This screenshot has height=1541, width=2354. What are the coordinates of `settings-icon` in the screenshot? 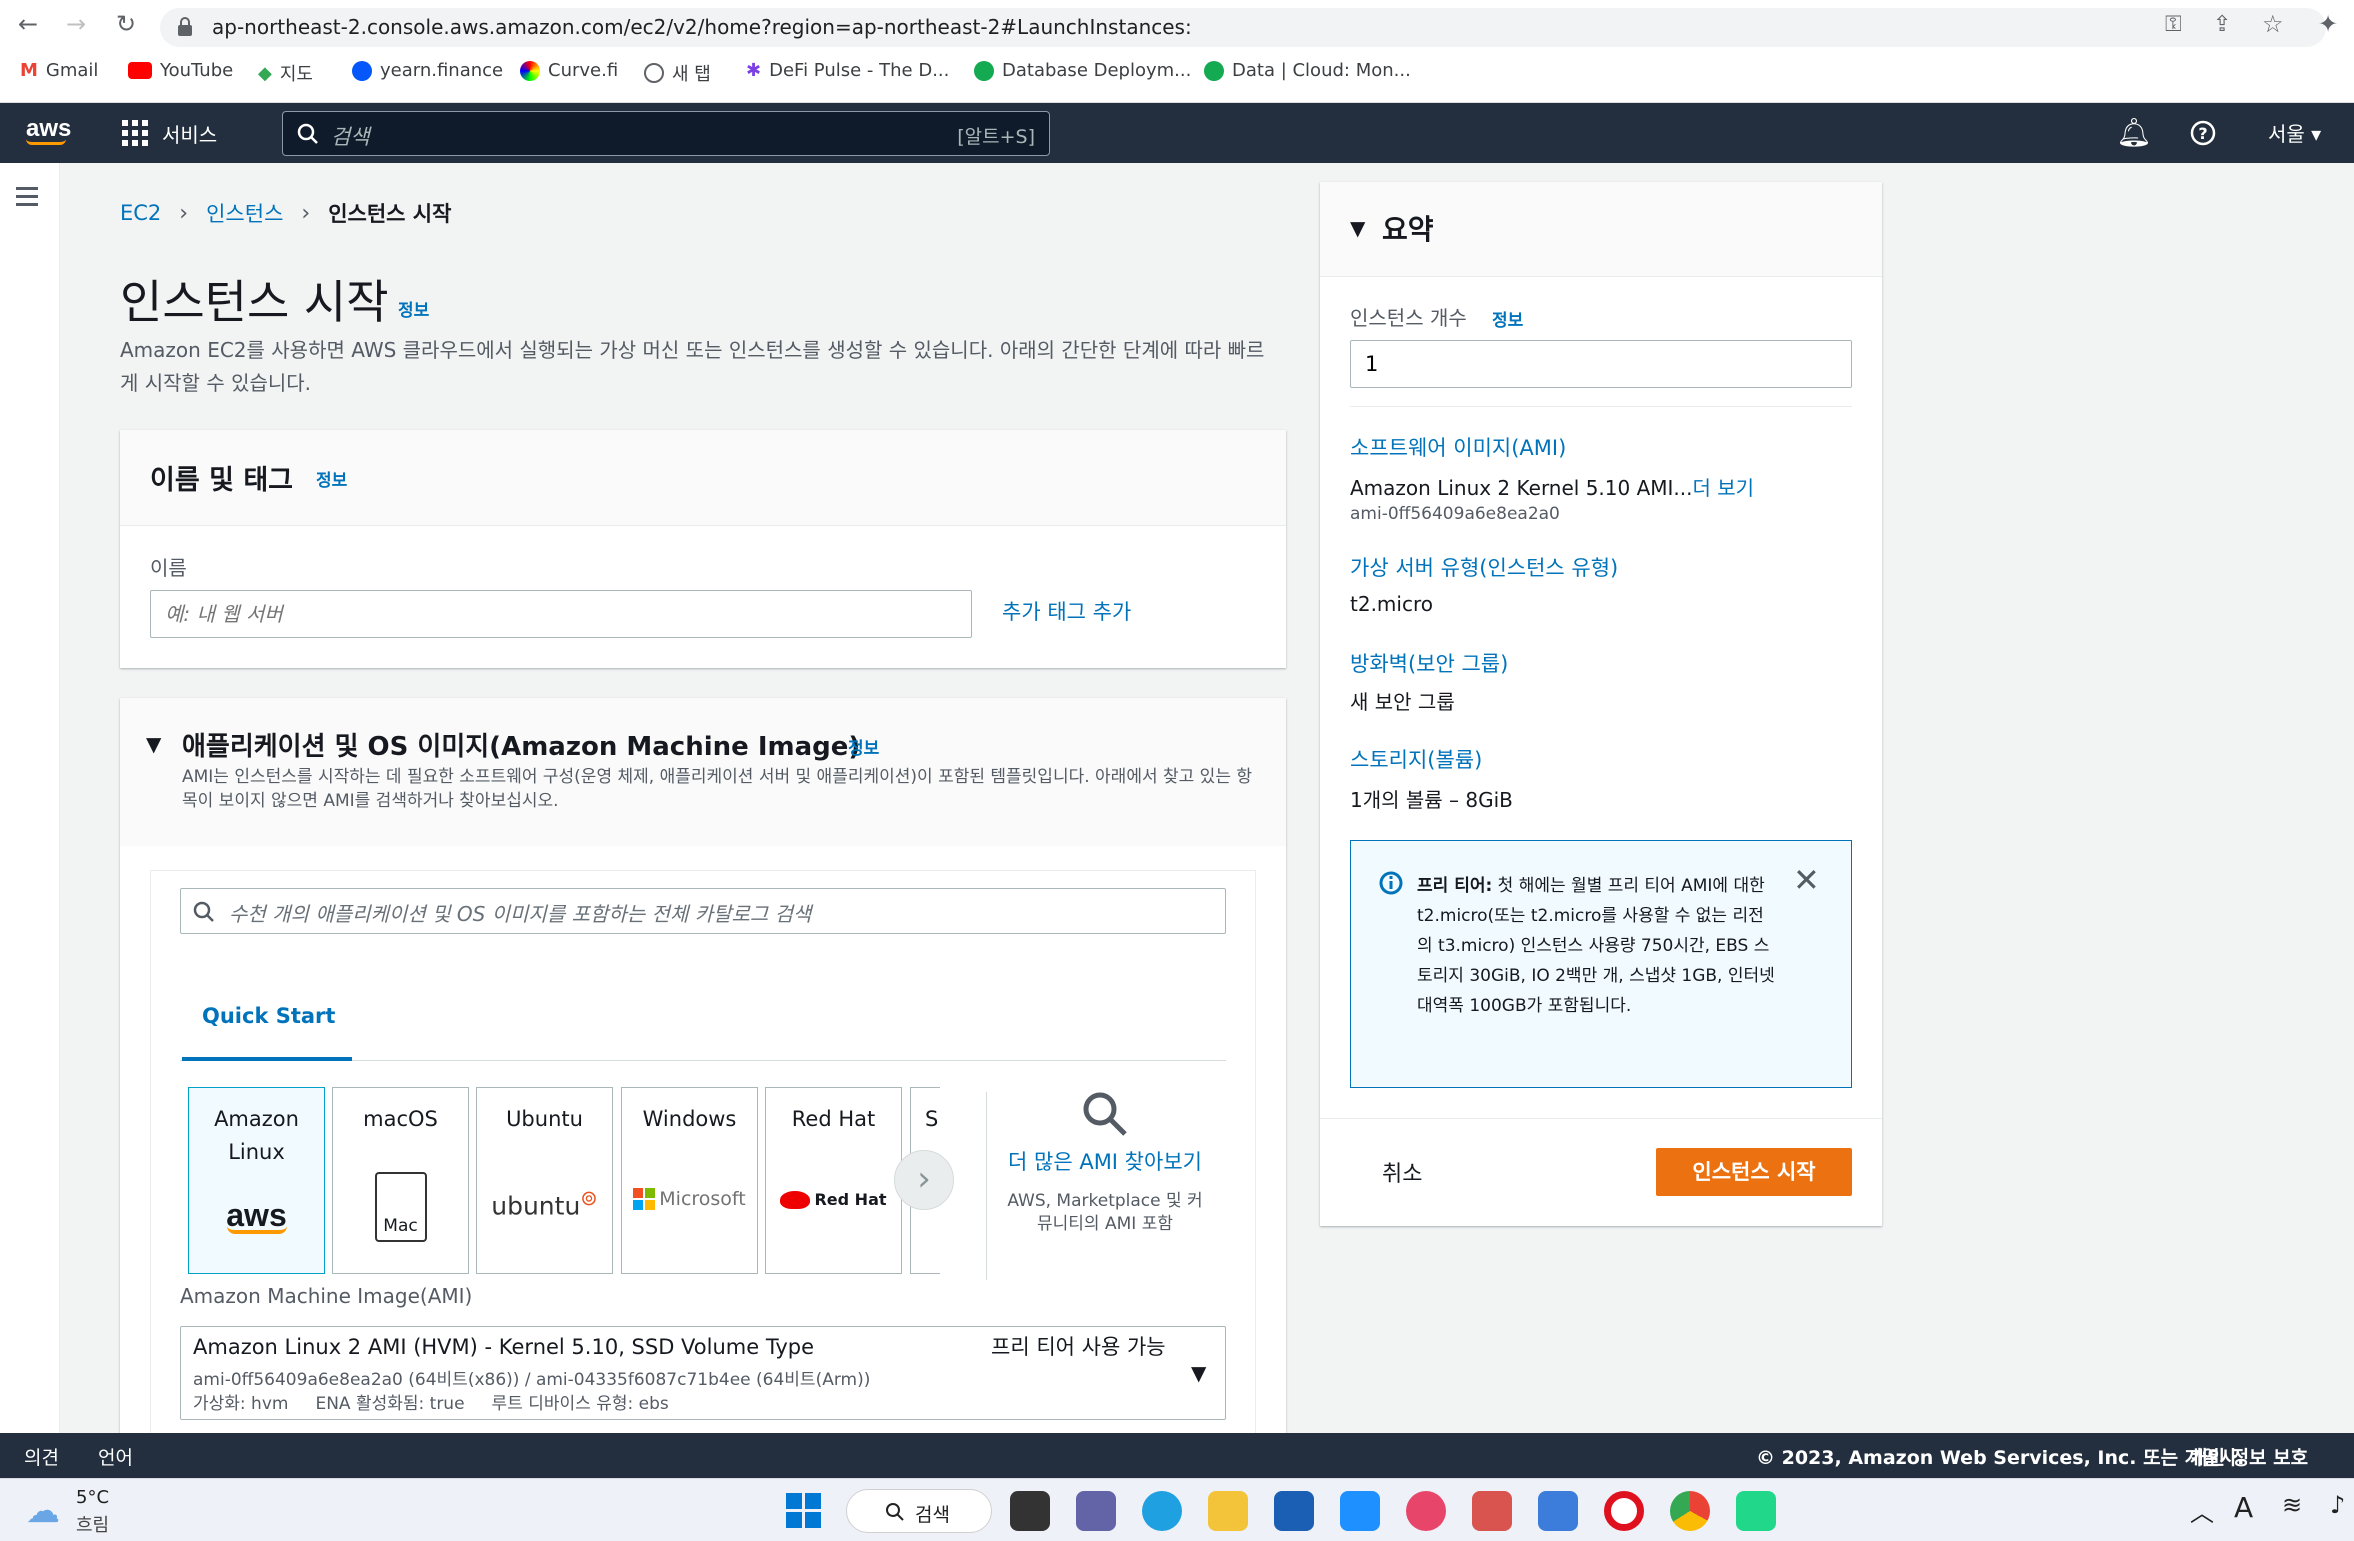 It's located at (1558, 1511).